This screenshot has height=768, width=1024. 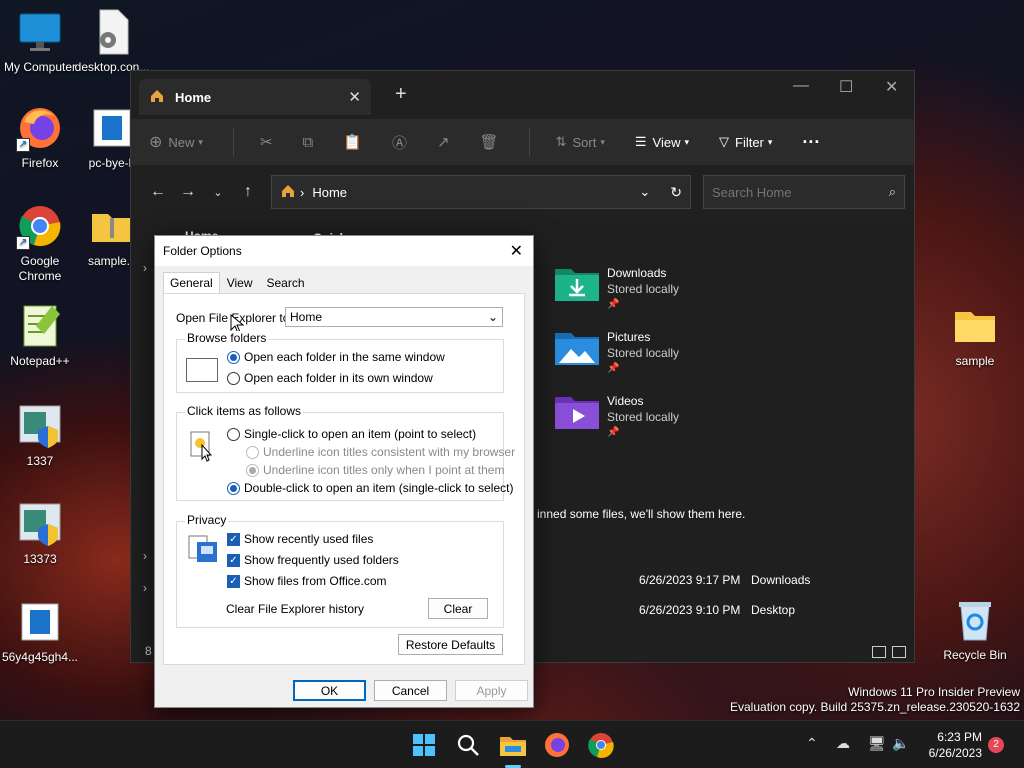 What do you see at coordinates (354, 97) in the screenshot?
I see `close-tab-icon: ✕` at bounding box center [354, 97].